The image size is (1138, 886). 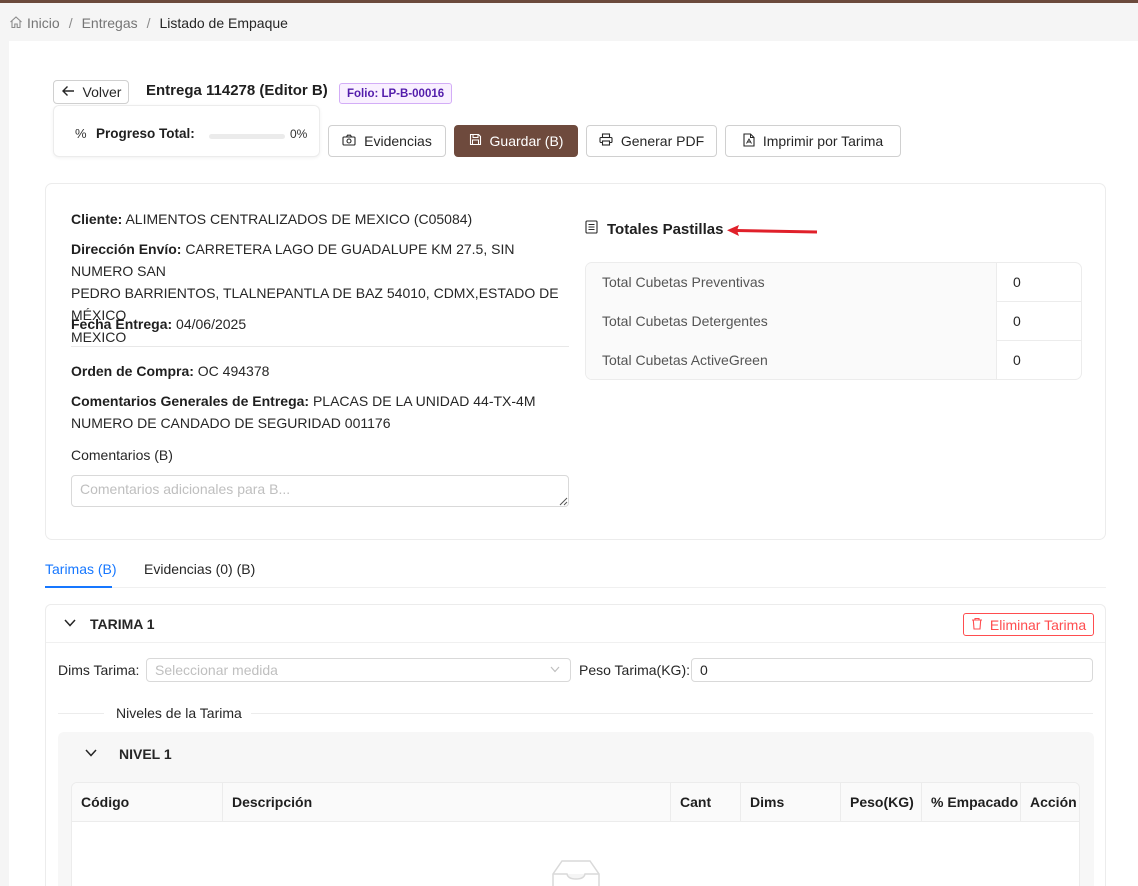 What do you see at coordinates (575, 624) in the screenshot?
I see `tarima-header: TARIMA 1 Eliminar Tarima` at bounding box center [575, 624].